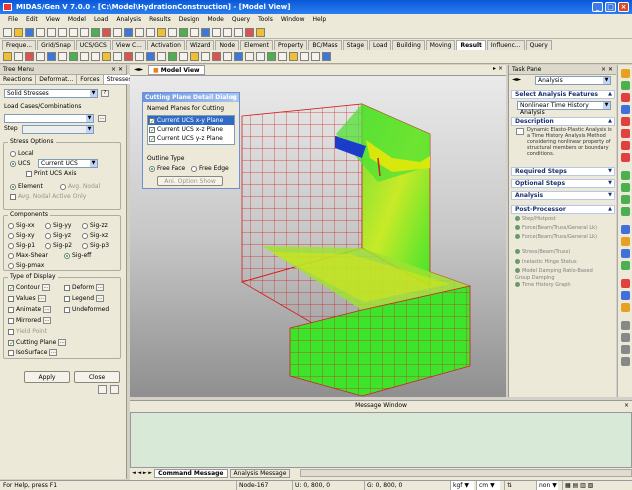 This screenshot has height=490, width=632. What do you see at coordinates (625, 265) in the screenshot?
I see `shrink-view-icon` at bounding box center [625, 265].